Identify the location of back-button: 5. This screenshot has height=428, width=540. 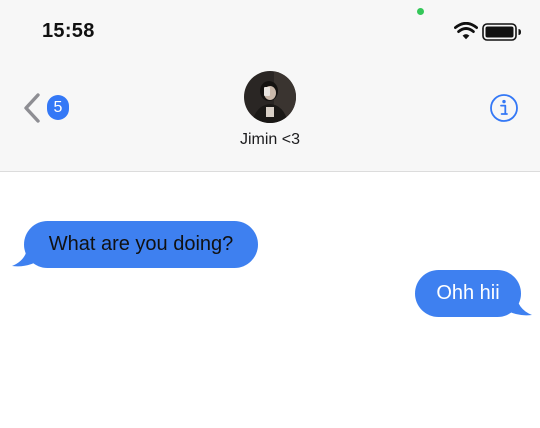
(47, 108).